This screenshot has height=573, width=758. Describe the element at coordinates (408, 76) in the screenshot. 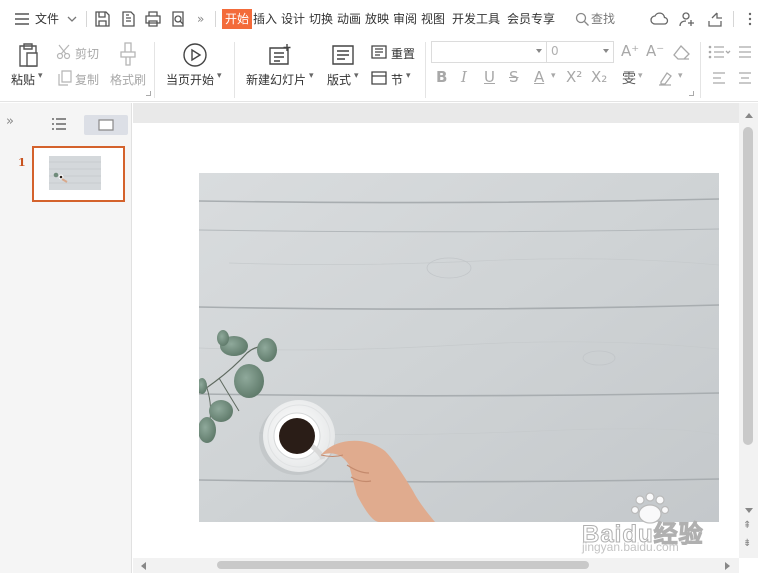

I see `section-dropdown-icon: ▾` at that location.